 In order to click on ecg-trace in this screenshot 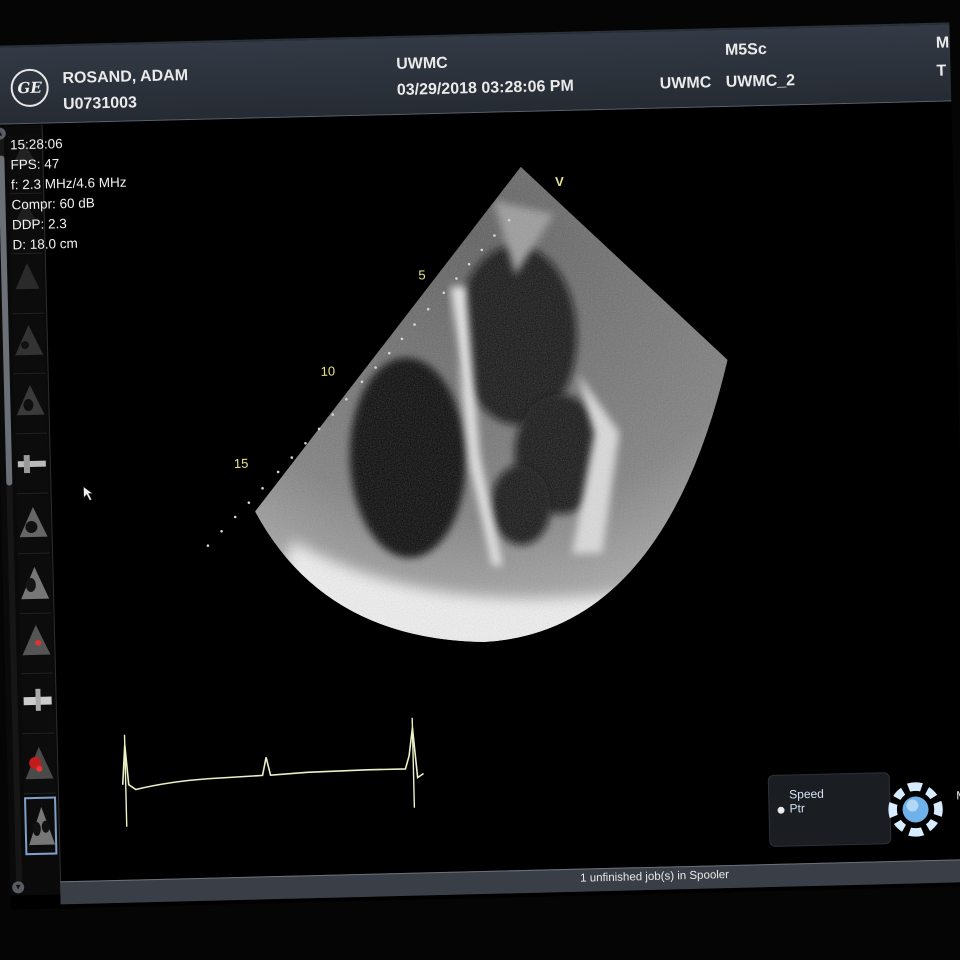, I will do `click(273, 759)`.